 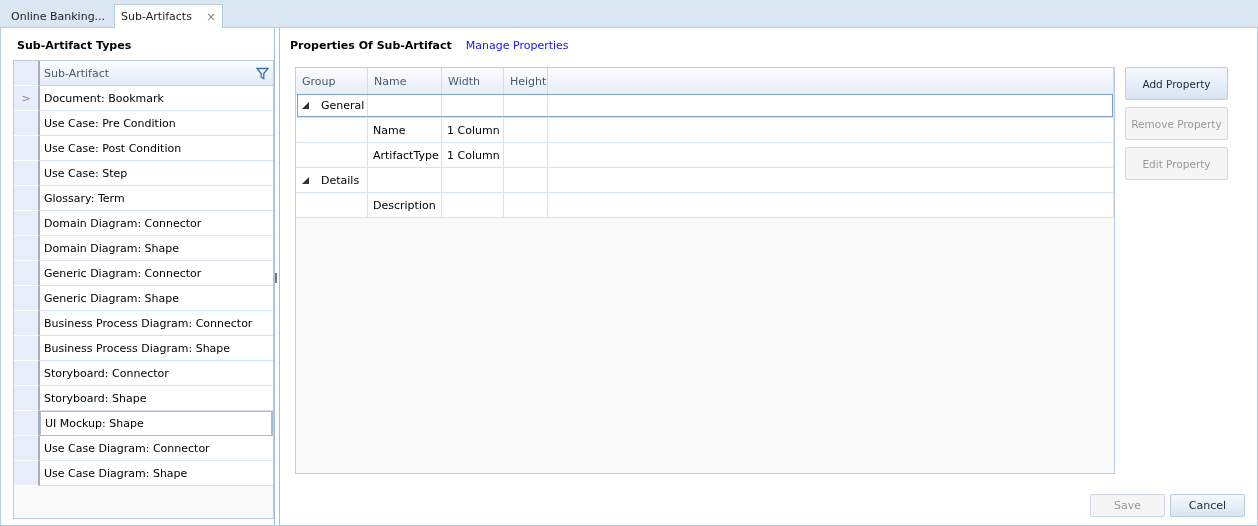 I want to click on column-header: Height, so click(x=526, y=81).